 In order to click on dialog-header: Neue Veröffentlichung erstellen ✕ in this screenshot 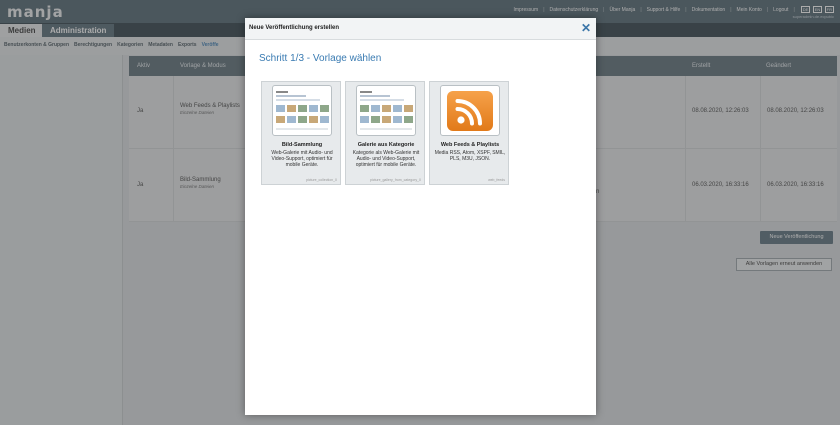, I will do `click(420, 29)`.